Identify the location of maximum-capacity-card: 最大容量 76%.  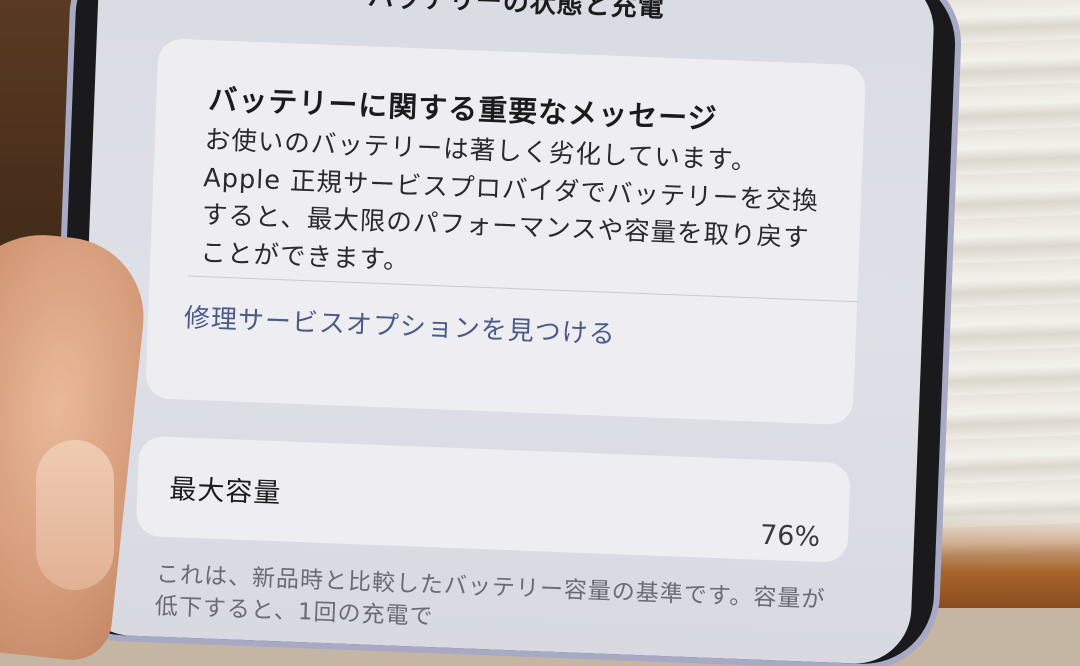
(493, 499).